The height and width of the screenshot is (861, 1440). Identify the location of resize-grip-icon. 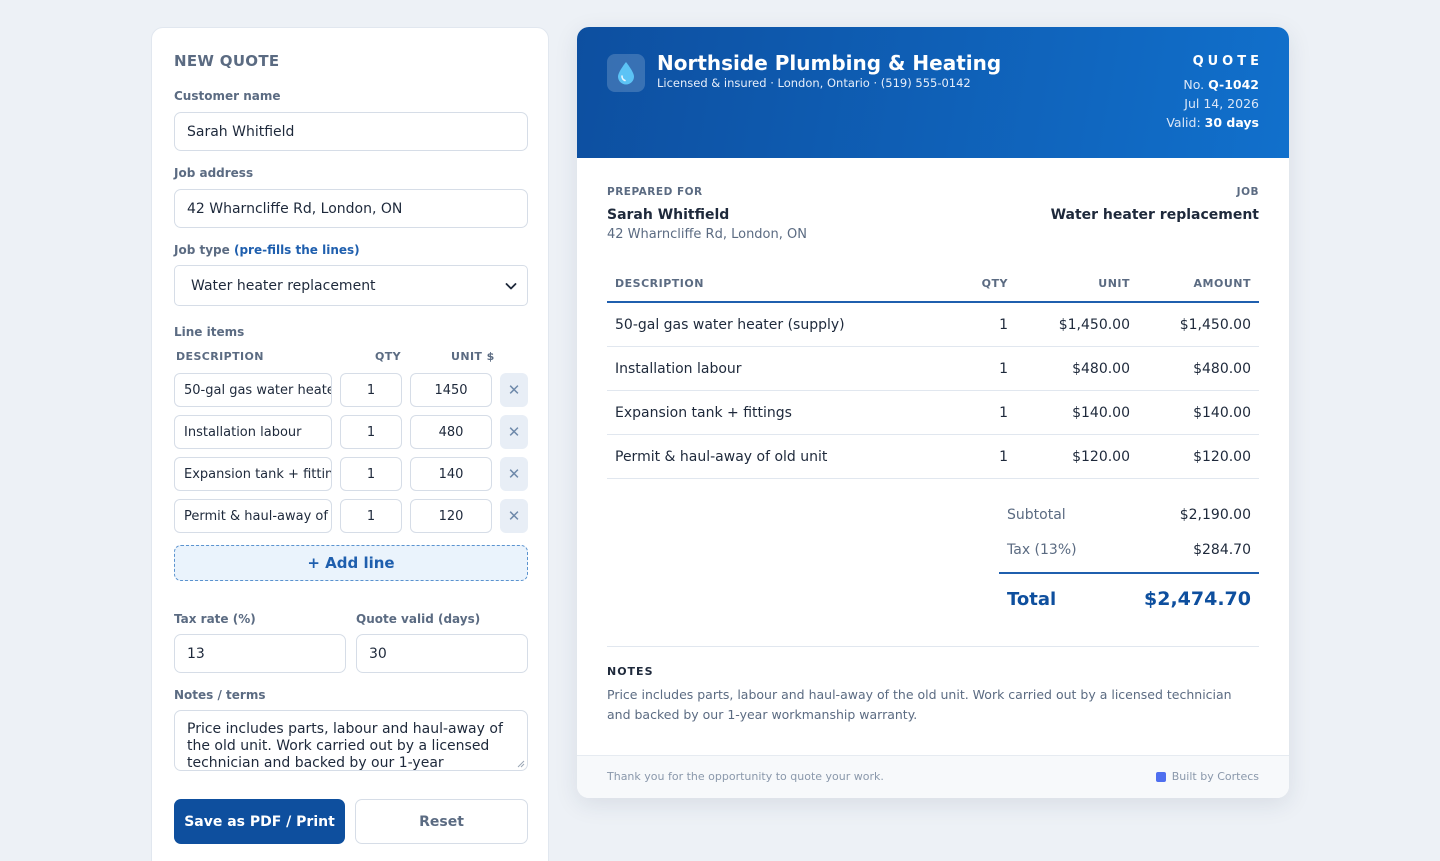
(521, 764).